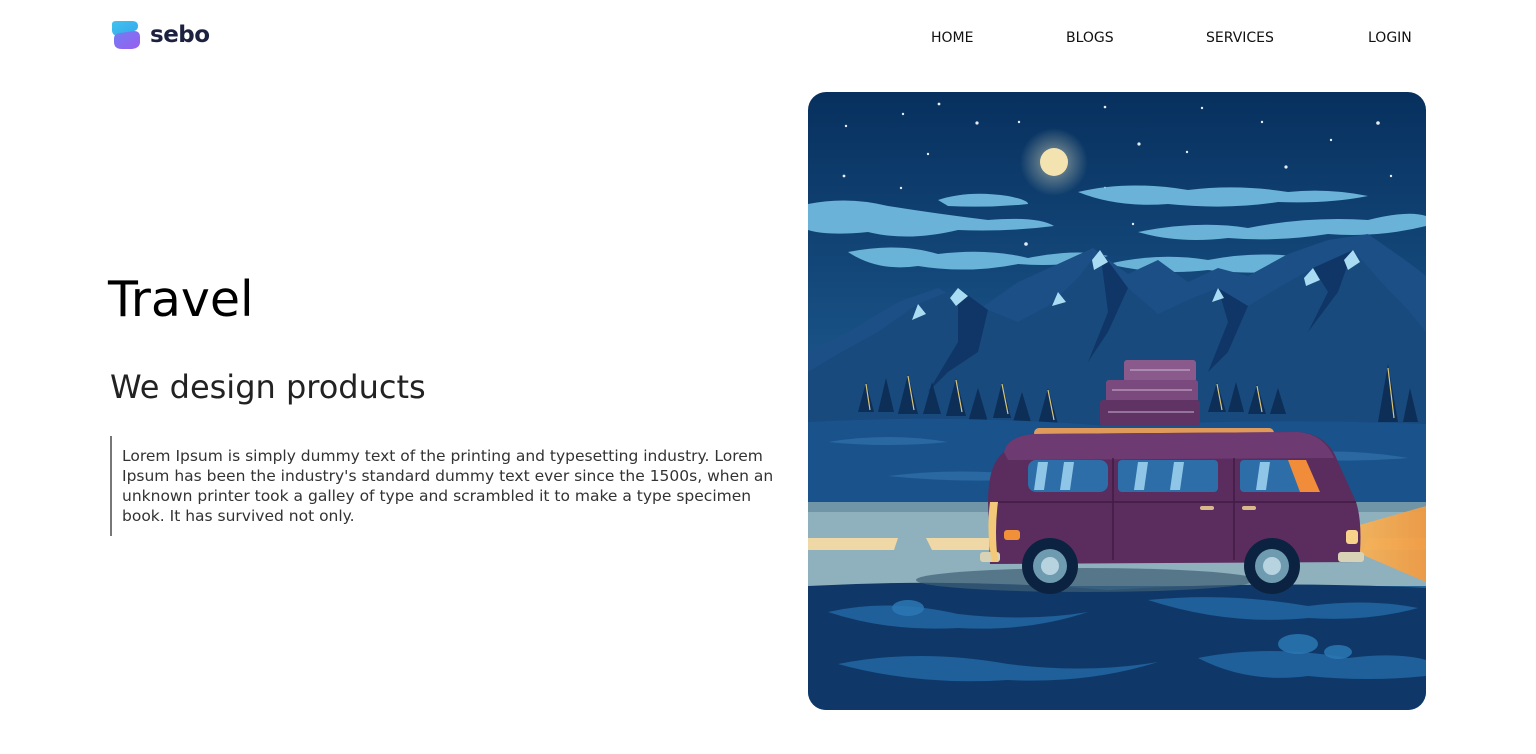 The image size is (1536, 754). I want to click on nav-login-link: LOGIN, so click(1390, 38).